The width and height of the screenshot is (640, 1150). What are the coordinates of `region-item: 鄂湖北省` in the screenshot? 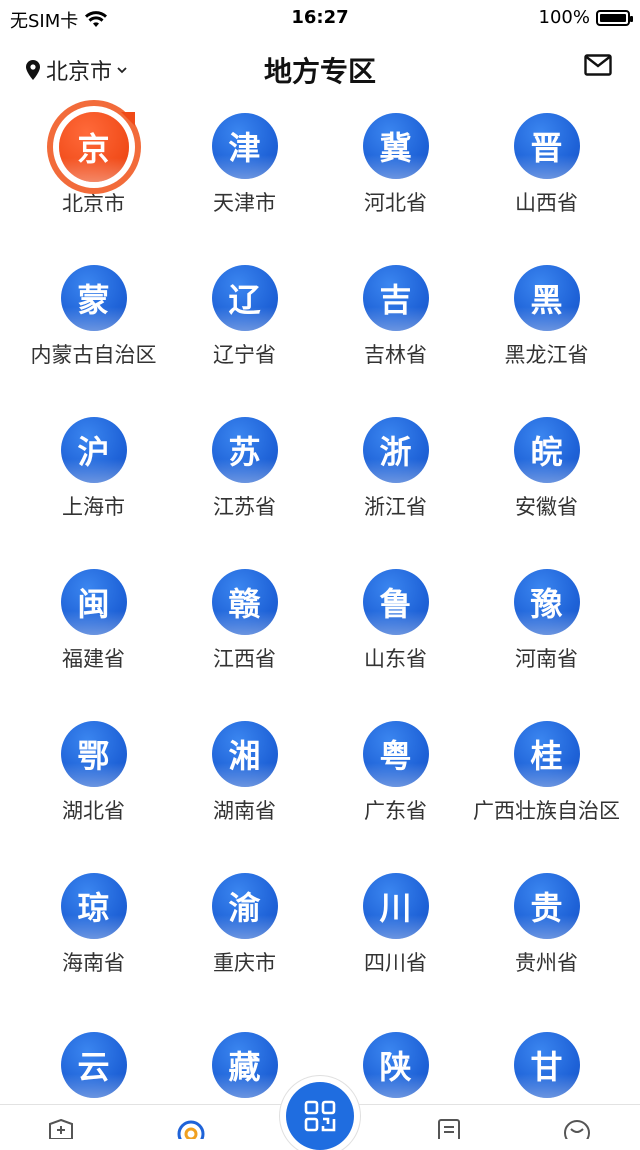 It's located at (93, 770).